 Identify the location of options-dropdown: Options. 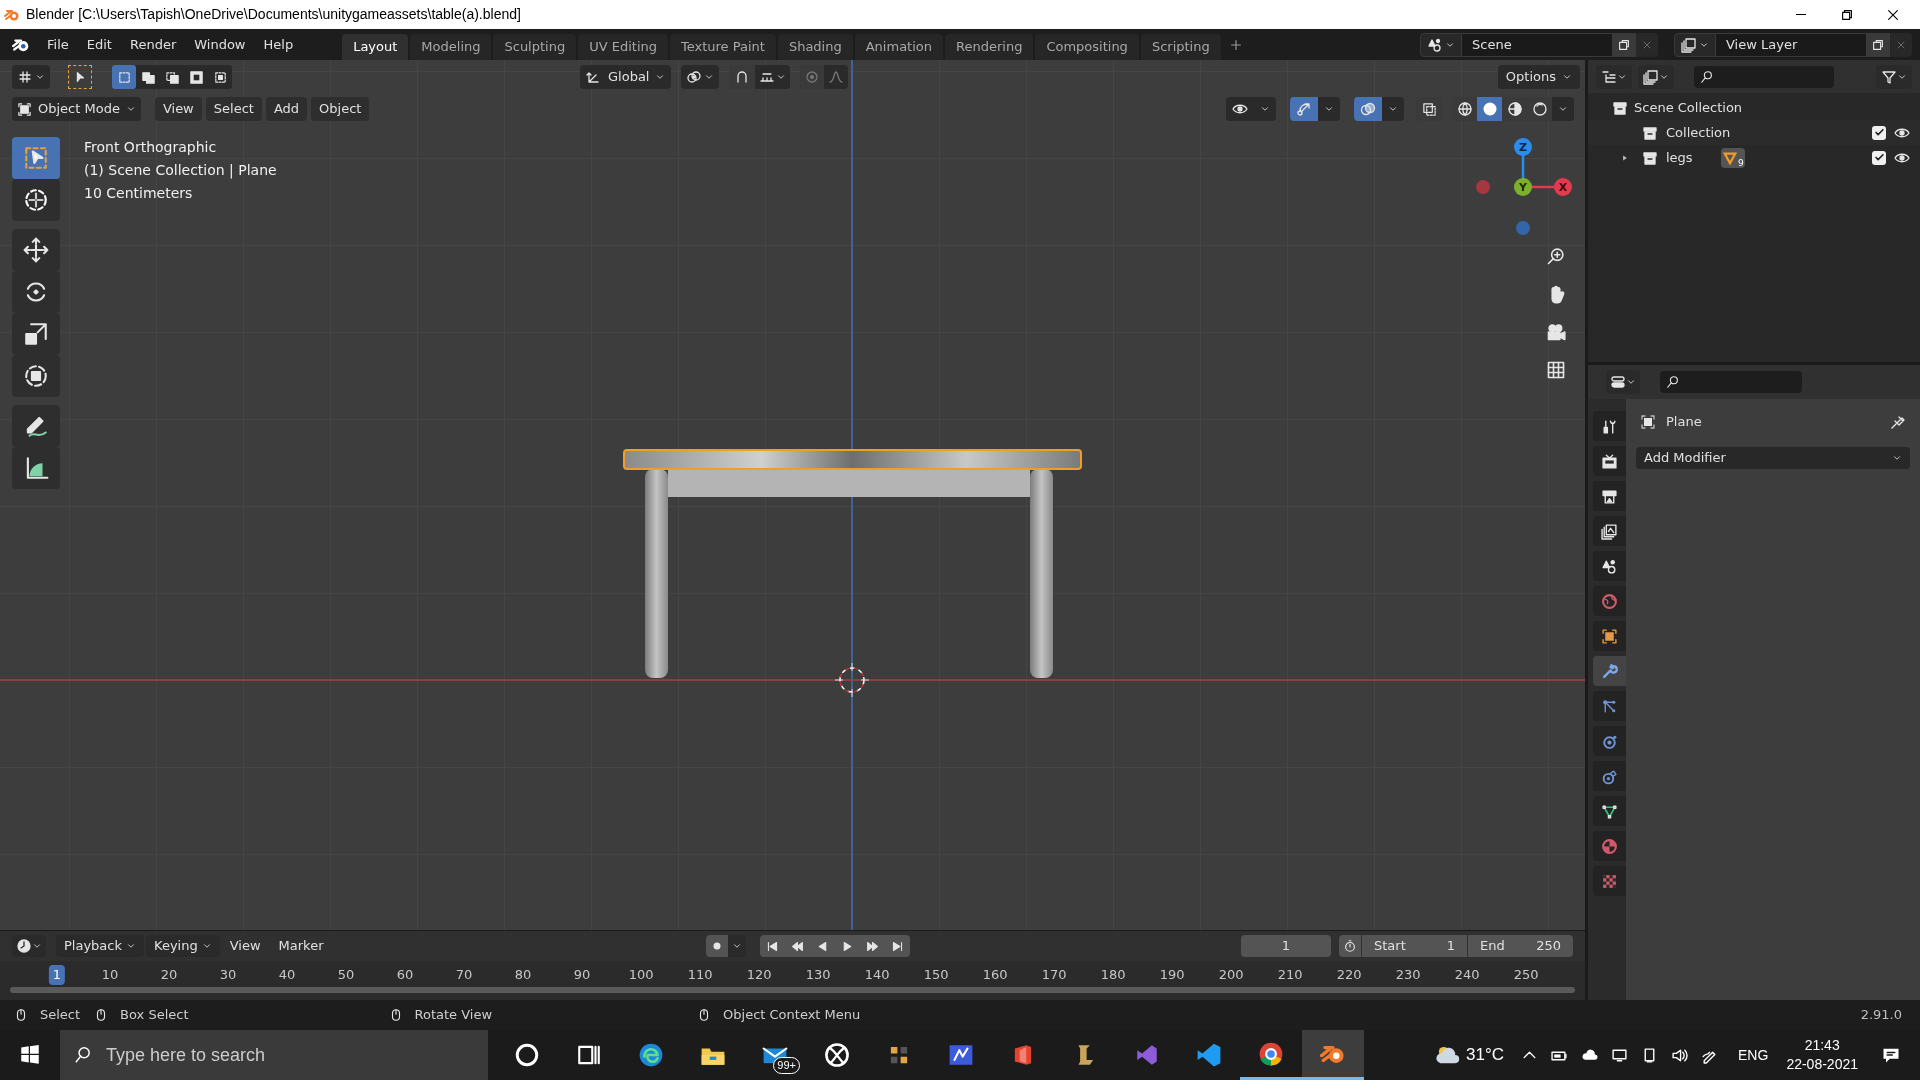
(1538, 77).